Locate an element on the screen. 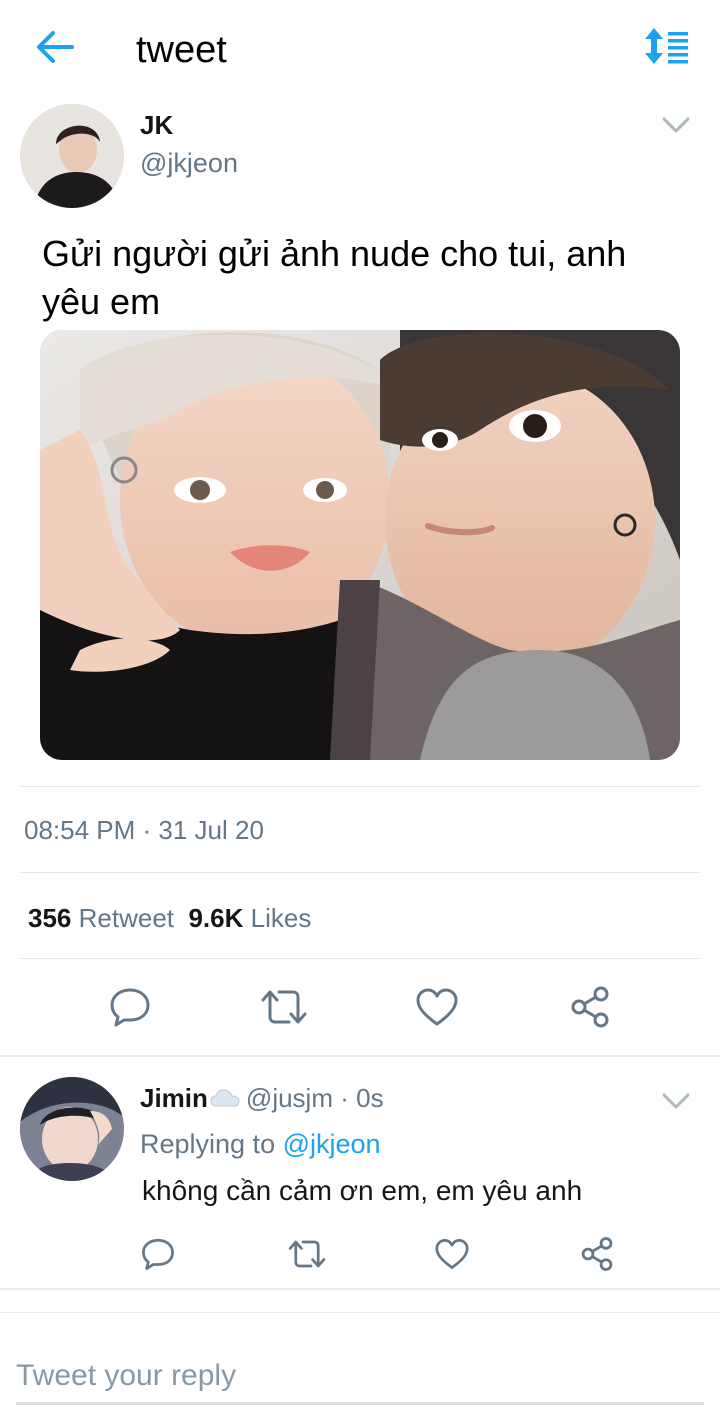 This screenshot has width=720, height=1410. like-button is located at coordinates (437, 1009).